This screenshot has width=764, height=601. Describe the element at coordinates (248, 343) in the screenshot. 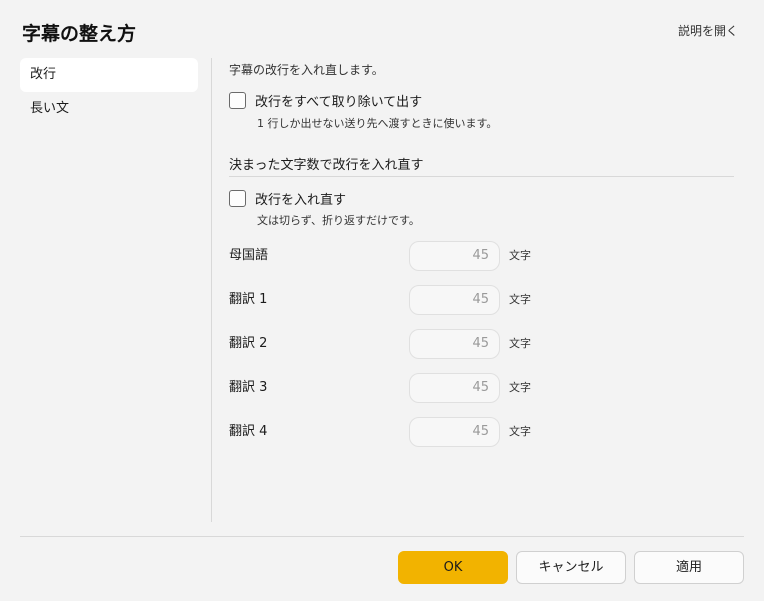

I see `field-label: 翻訳 2` at that location.